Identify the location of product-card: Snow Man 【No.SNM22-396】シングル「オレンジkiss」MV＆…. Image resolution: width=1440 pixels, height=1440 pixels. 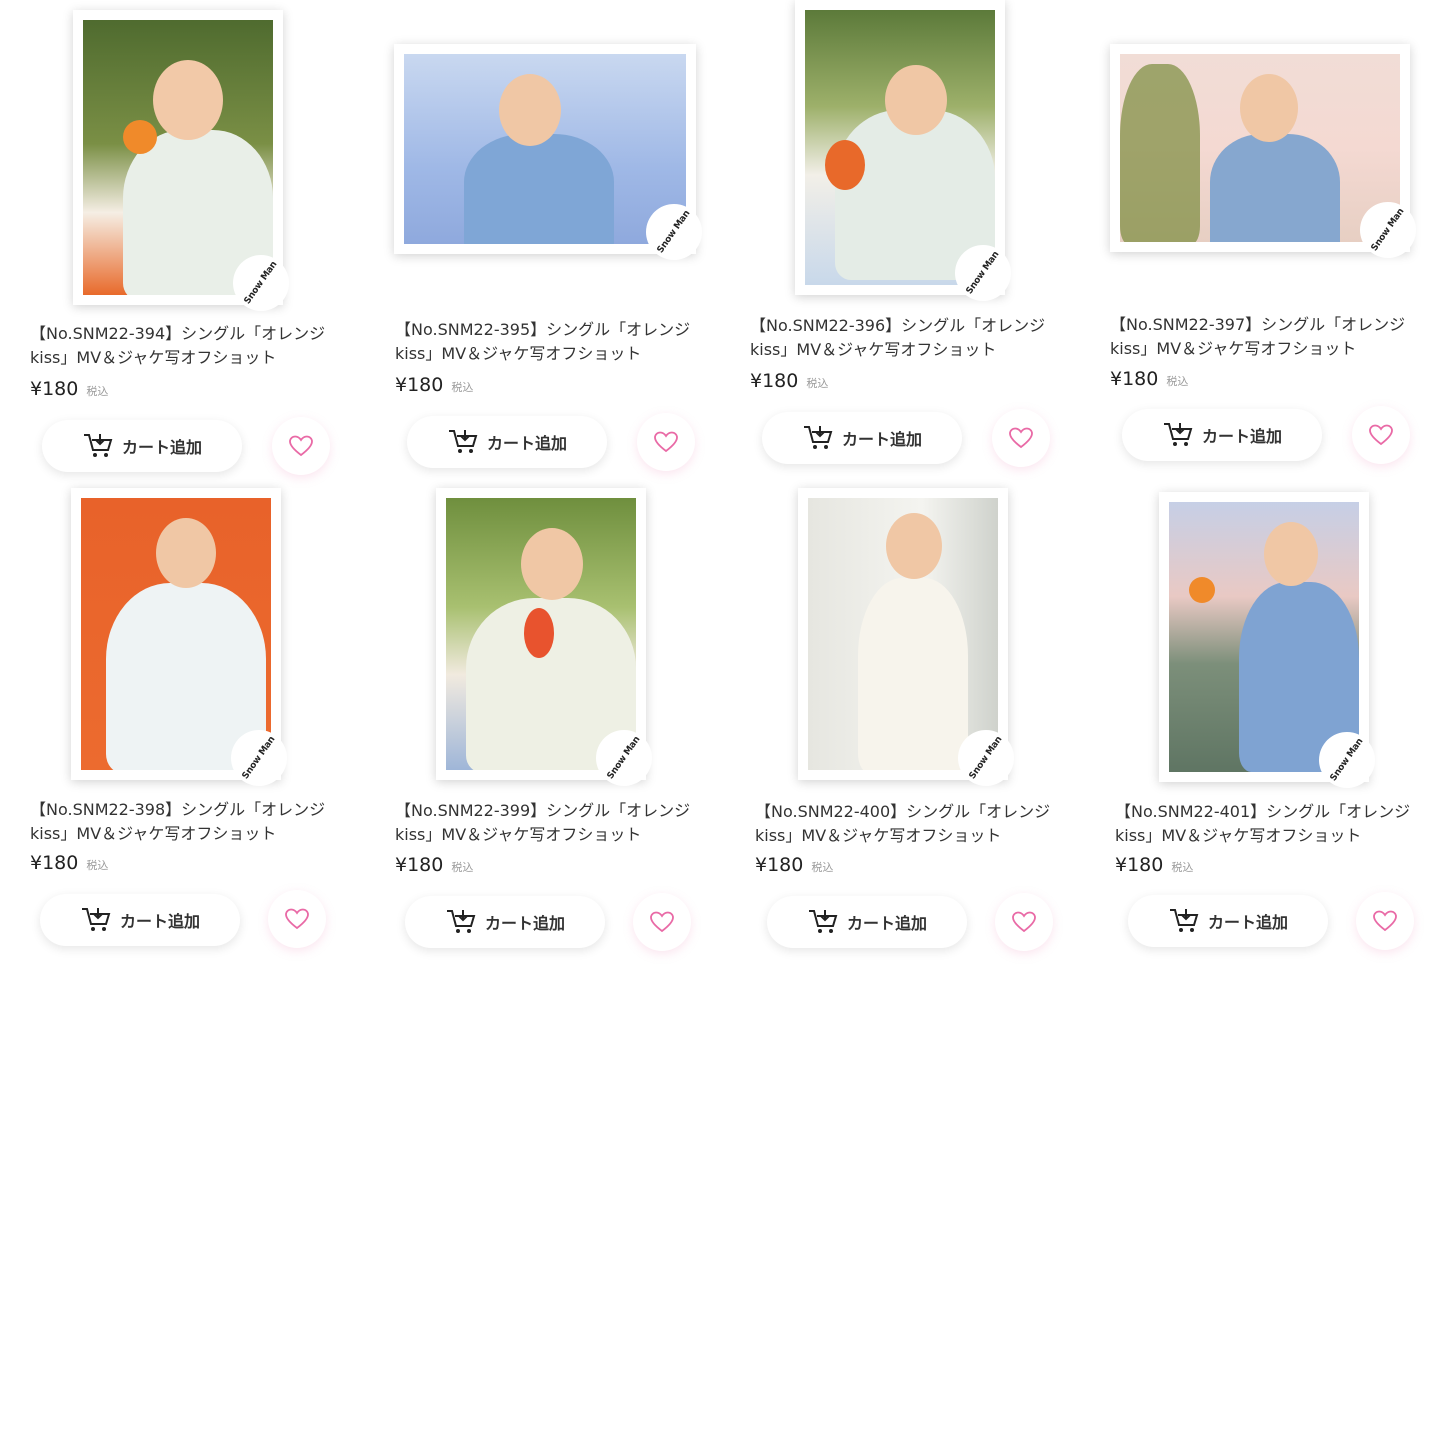
(885, 235).